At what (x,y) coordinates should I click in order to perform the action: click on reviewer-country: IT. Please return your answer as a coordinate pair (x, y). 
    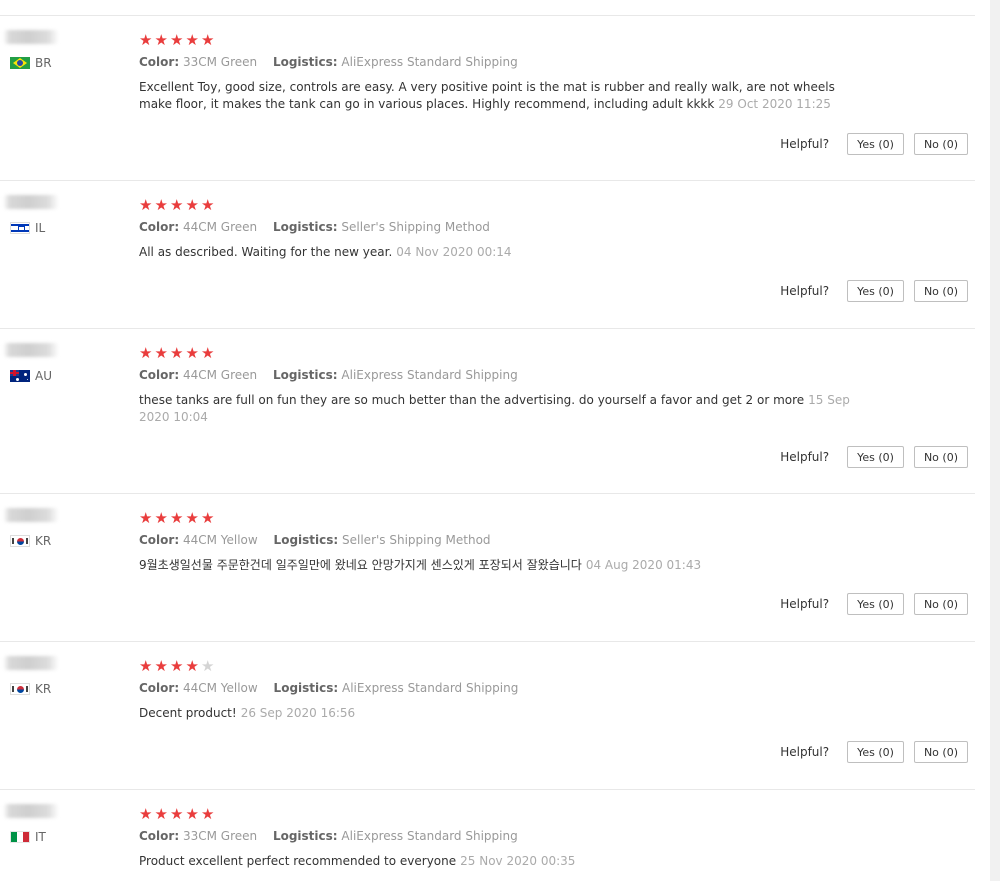
    Looking at the image, I should click on (28, 837).